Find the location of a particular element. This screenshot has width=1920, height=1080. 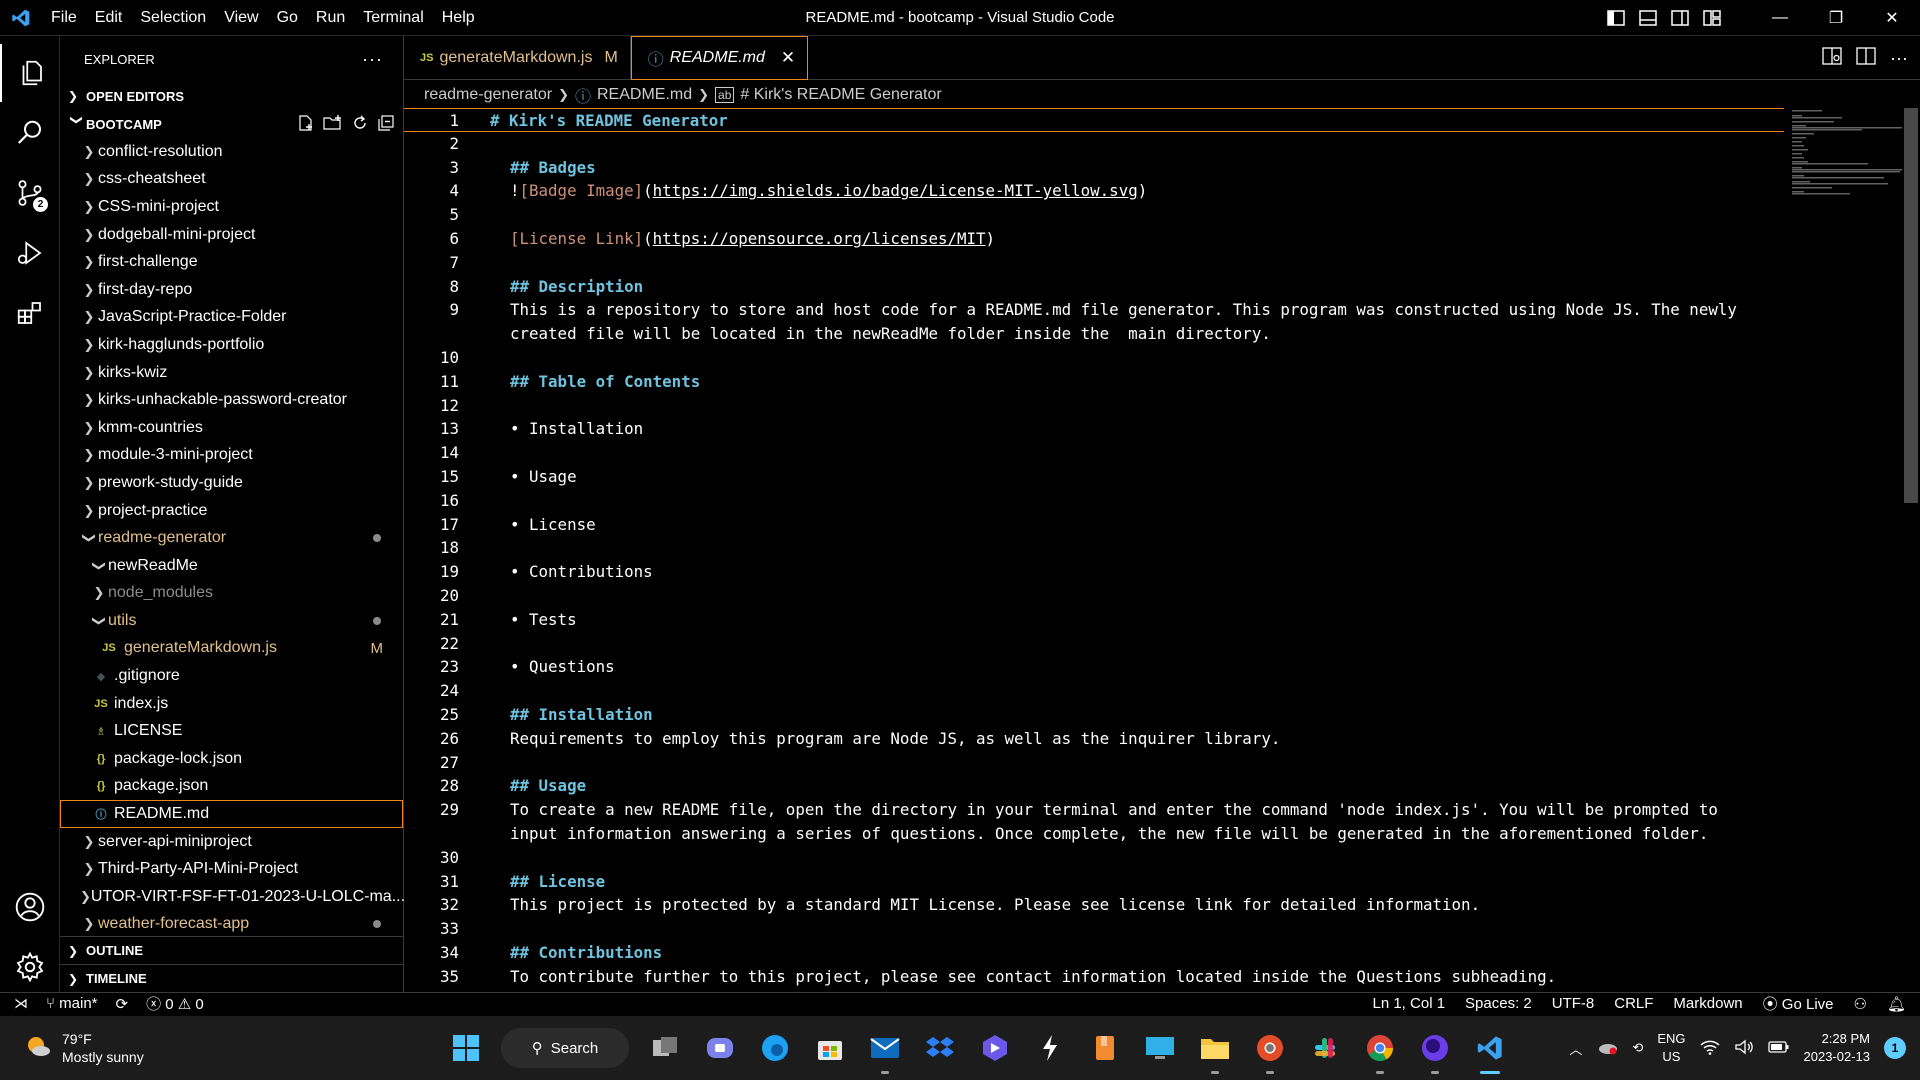

accounts-icon is located at coordinates (30, 907).